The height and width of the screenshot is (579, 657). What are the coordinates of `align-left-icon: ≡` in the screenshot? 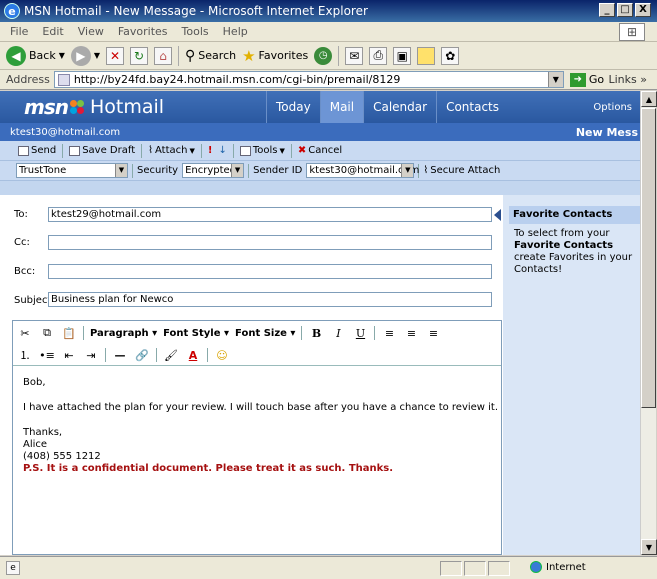 It's located at (389, 333).